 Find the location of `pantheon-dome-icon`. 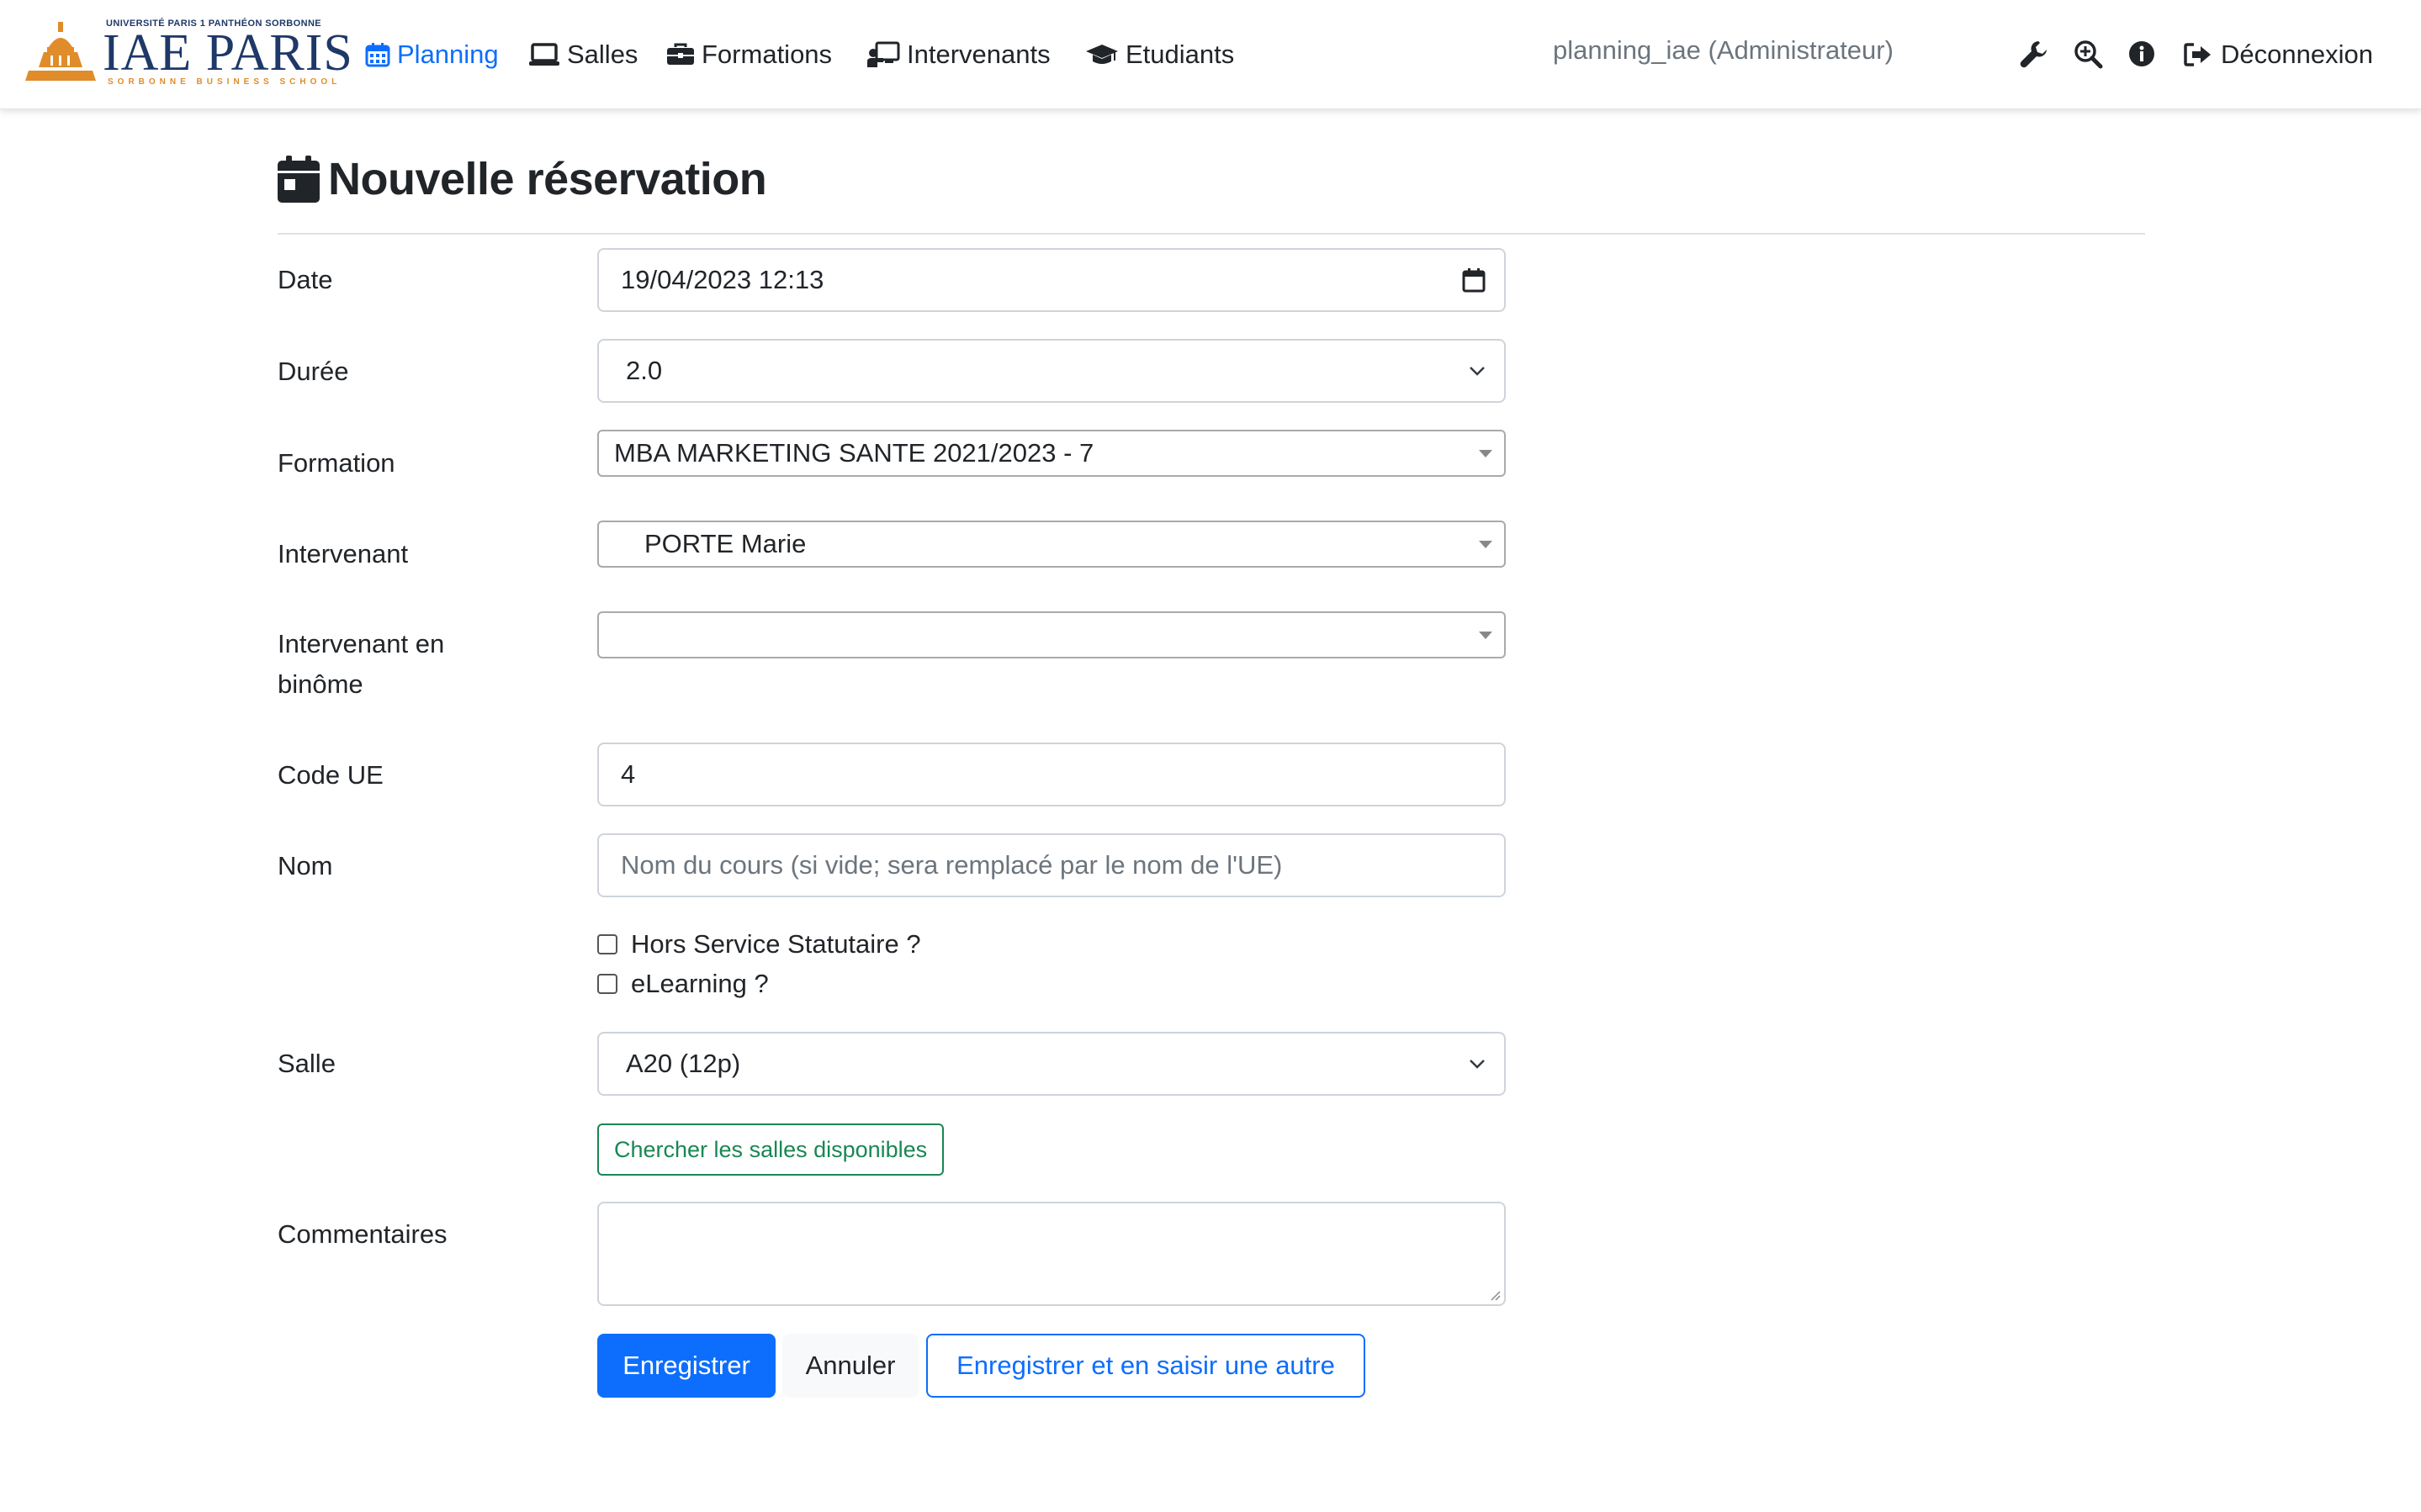

pantheon-dome-icon is located at coordinates (60, 51).